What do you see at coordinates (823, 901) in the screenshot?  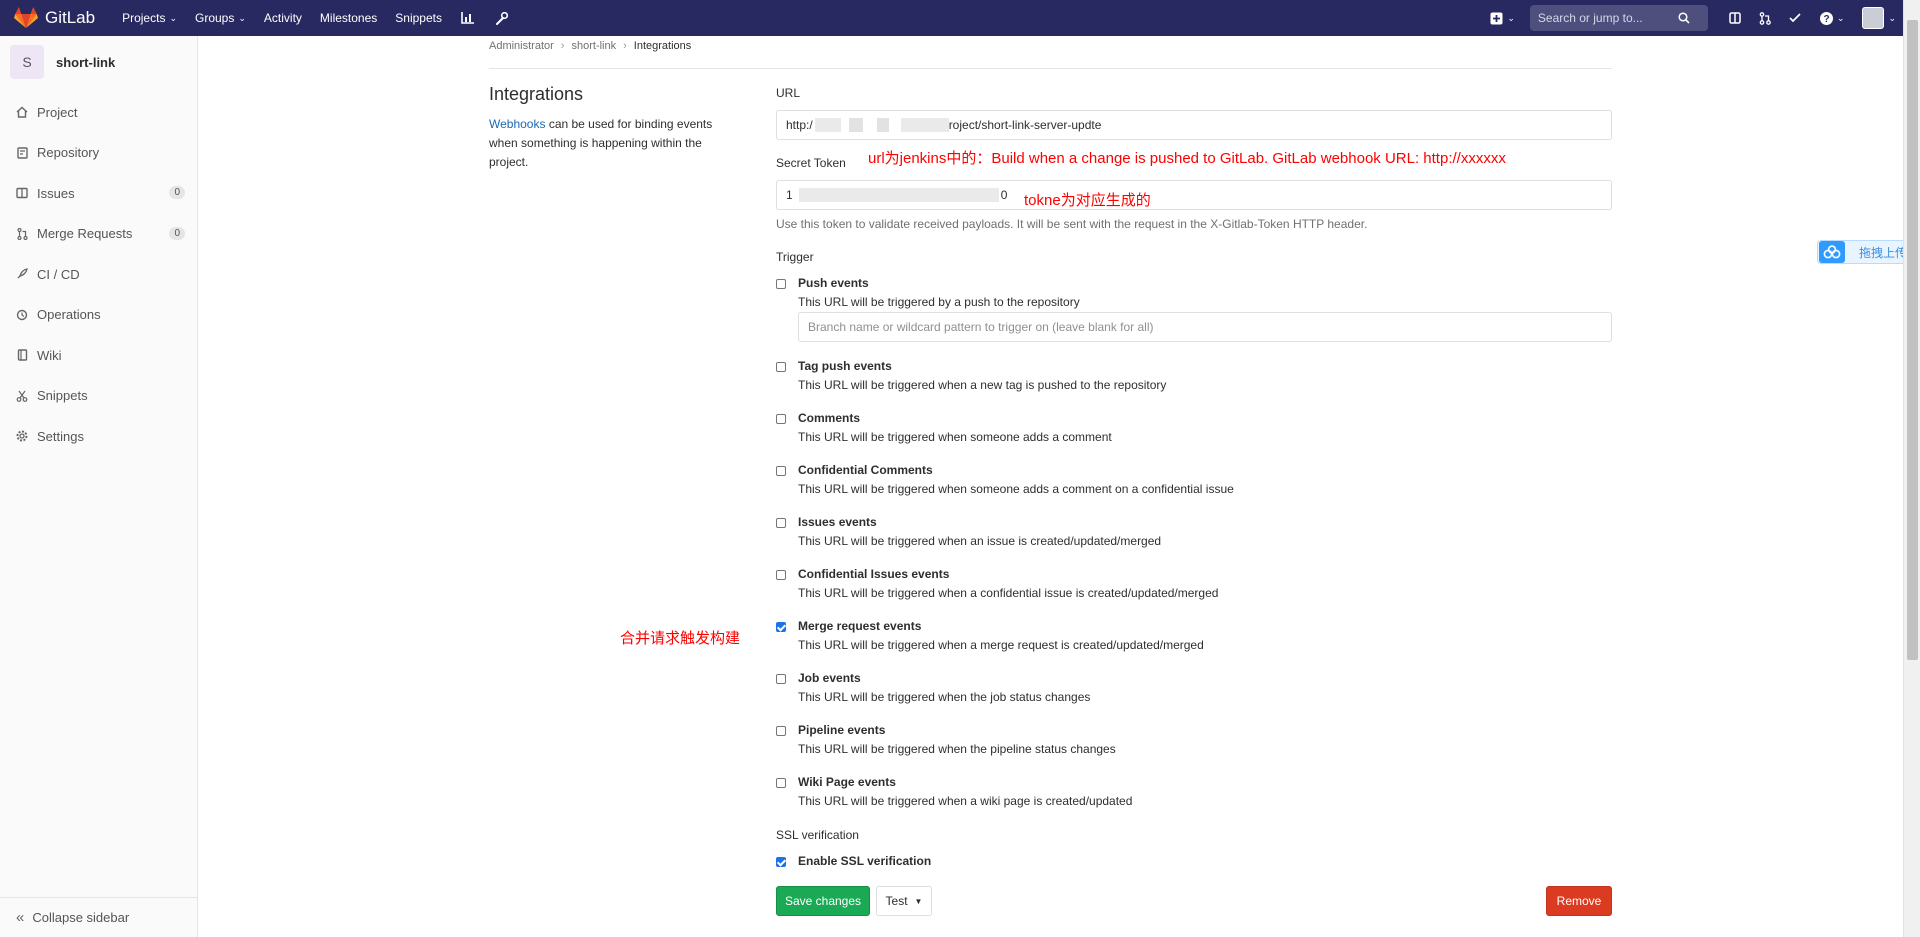 I see `save-changes-button: Save changes` at bounding box center [823, 901].